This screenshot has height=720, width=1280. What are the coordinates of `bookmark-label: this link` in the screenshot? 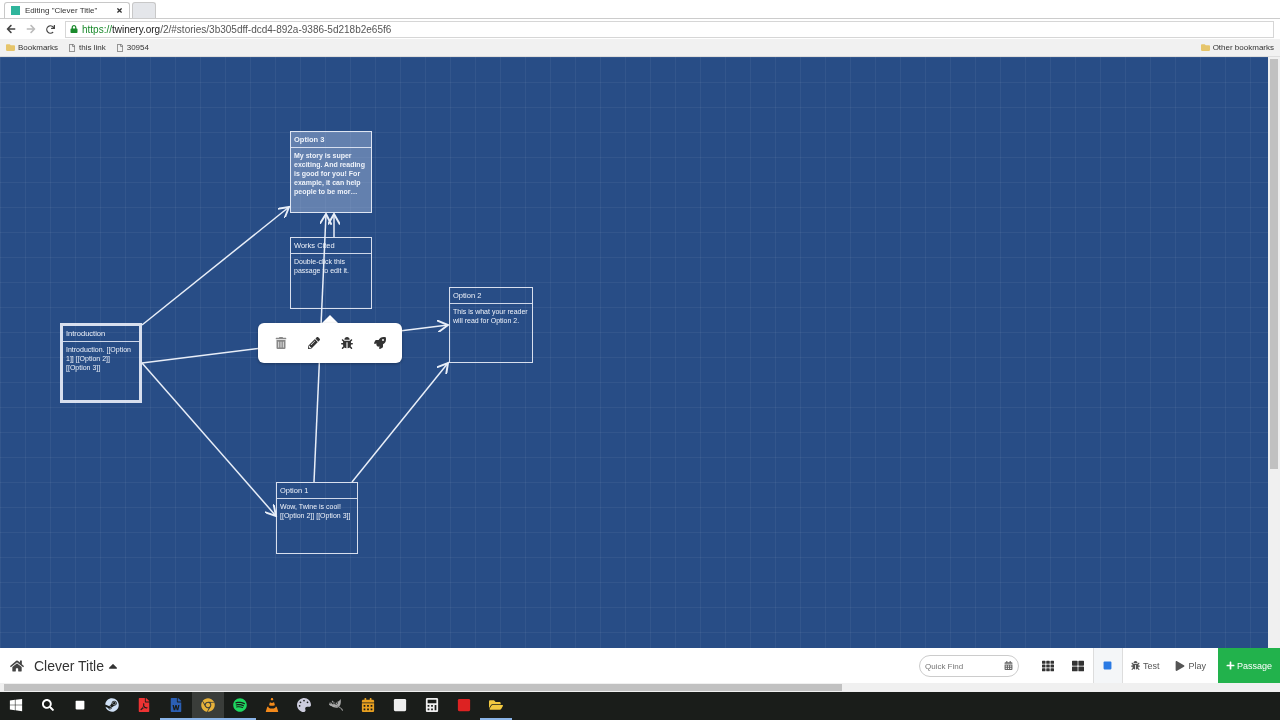 It's located at (92, 47).